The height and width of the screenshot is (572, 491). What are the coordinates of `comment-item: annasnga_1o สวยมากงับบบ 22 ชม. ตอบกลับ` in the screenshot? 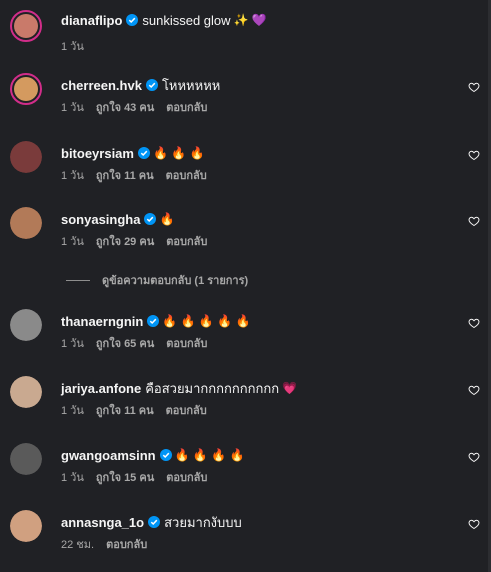 It's located at (244, 540).